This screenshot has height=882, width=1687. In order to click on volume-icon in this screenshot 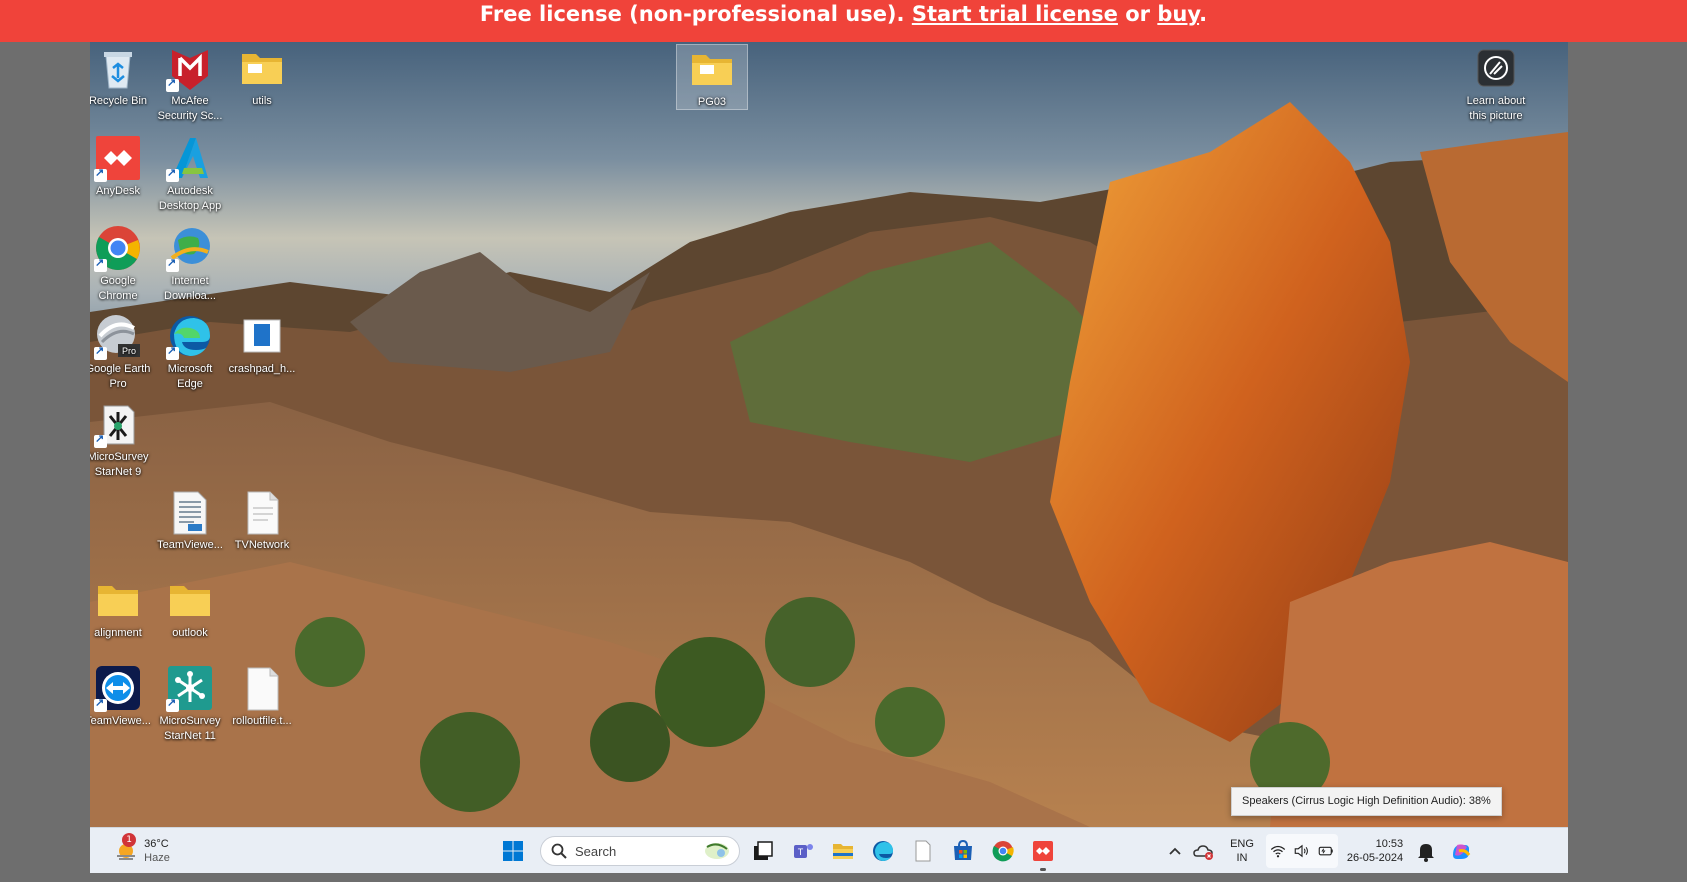, I will do `click(1301, 851)`.